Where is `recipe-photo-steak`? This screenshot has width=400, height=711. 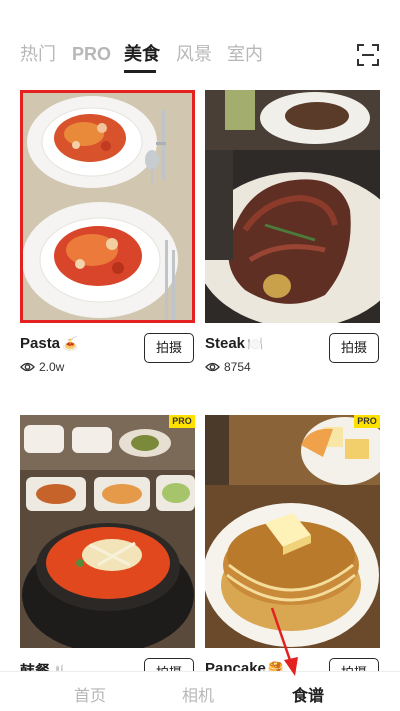
recipe-photo-steak is located at coordinates (292, 206).